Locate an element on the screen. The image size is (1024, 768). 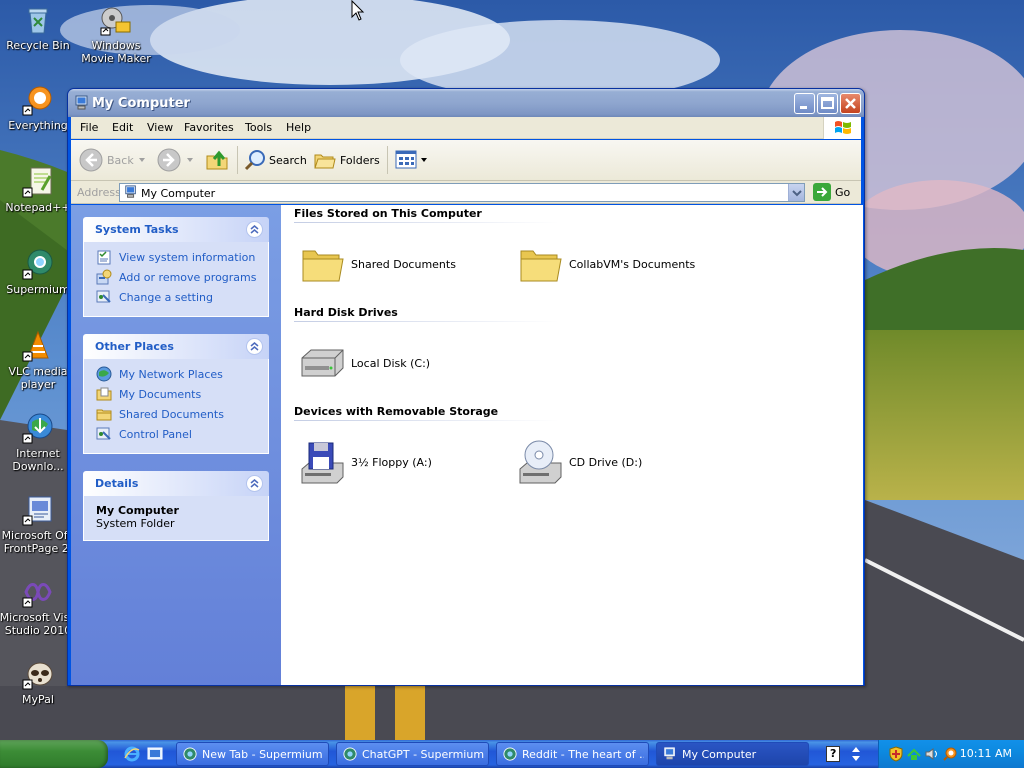
up-folder-button is located at coordinates (218, 160).